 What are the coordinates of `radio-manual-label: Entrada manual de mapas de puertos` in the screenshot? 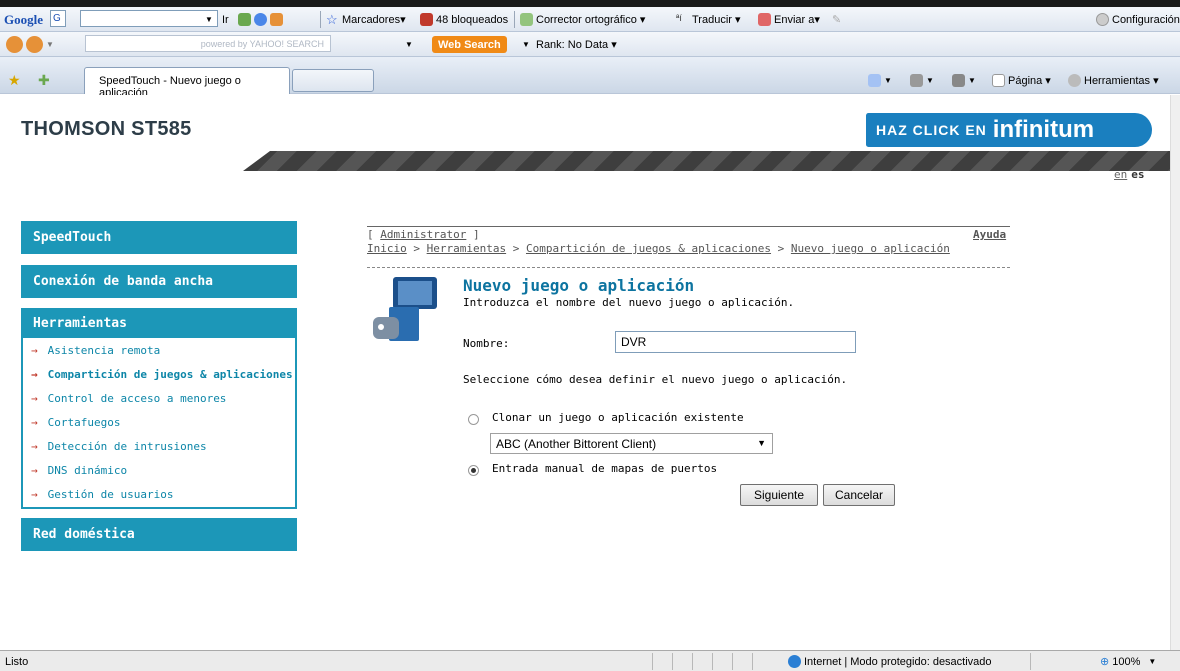 It's located at (605, 468).